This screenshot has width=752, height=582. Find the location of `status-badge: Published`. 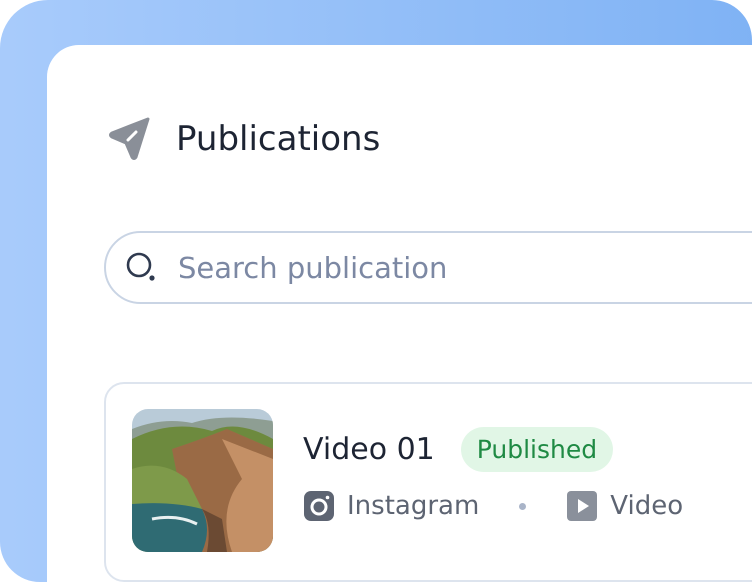

status-badge: Published is located at coordinates (537, 449).